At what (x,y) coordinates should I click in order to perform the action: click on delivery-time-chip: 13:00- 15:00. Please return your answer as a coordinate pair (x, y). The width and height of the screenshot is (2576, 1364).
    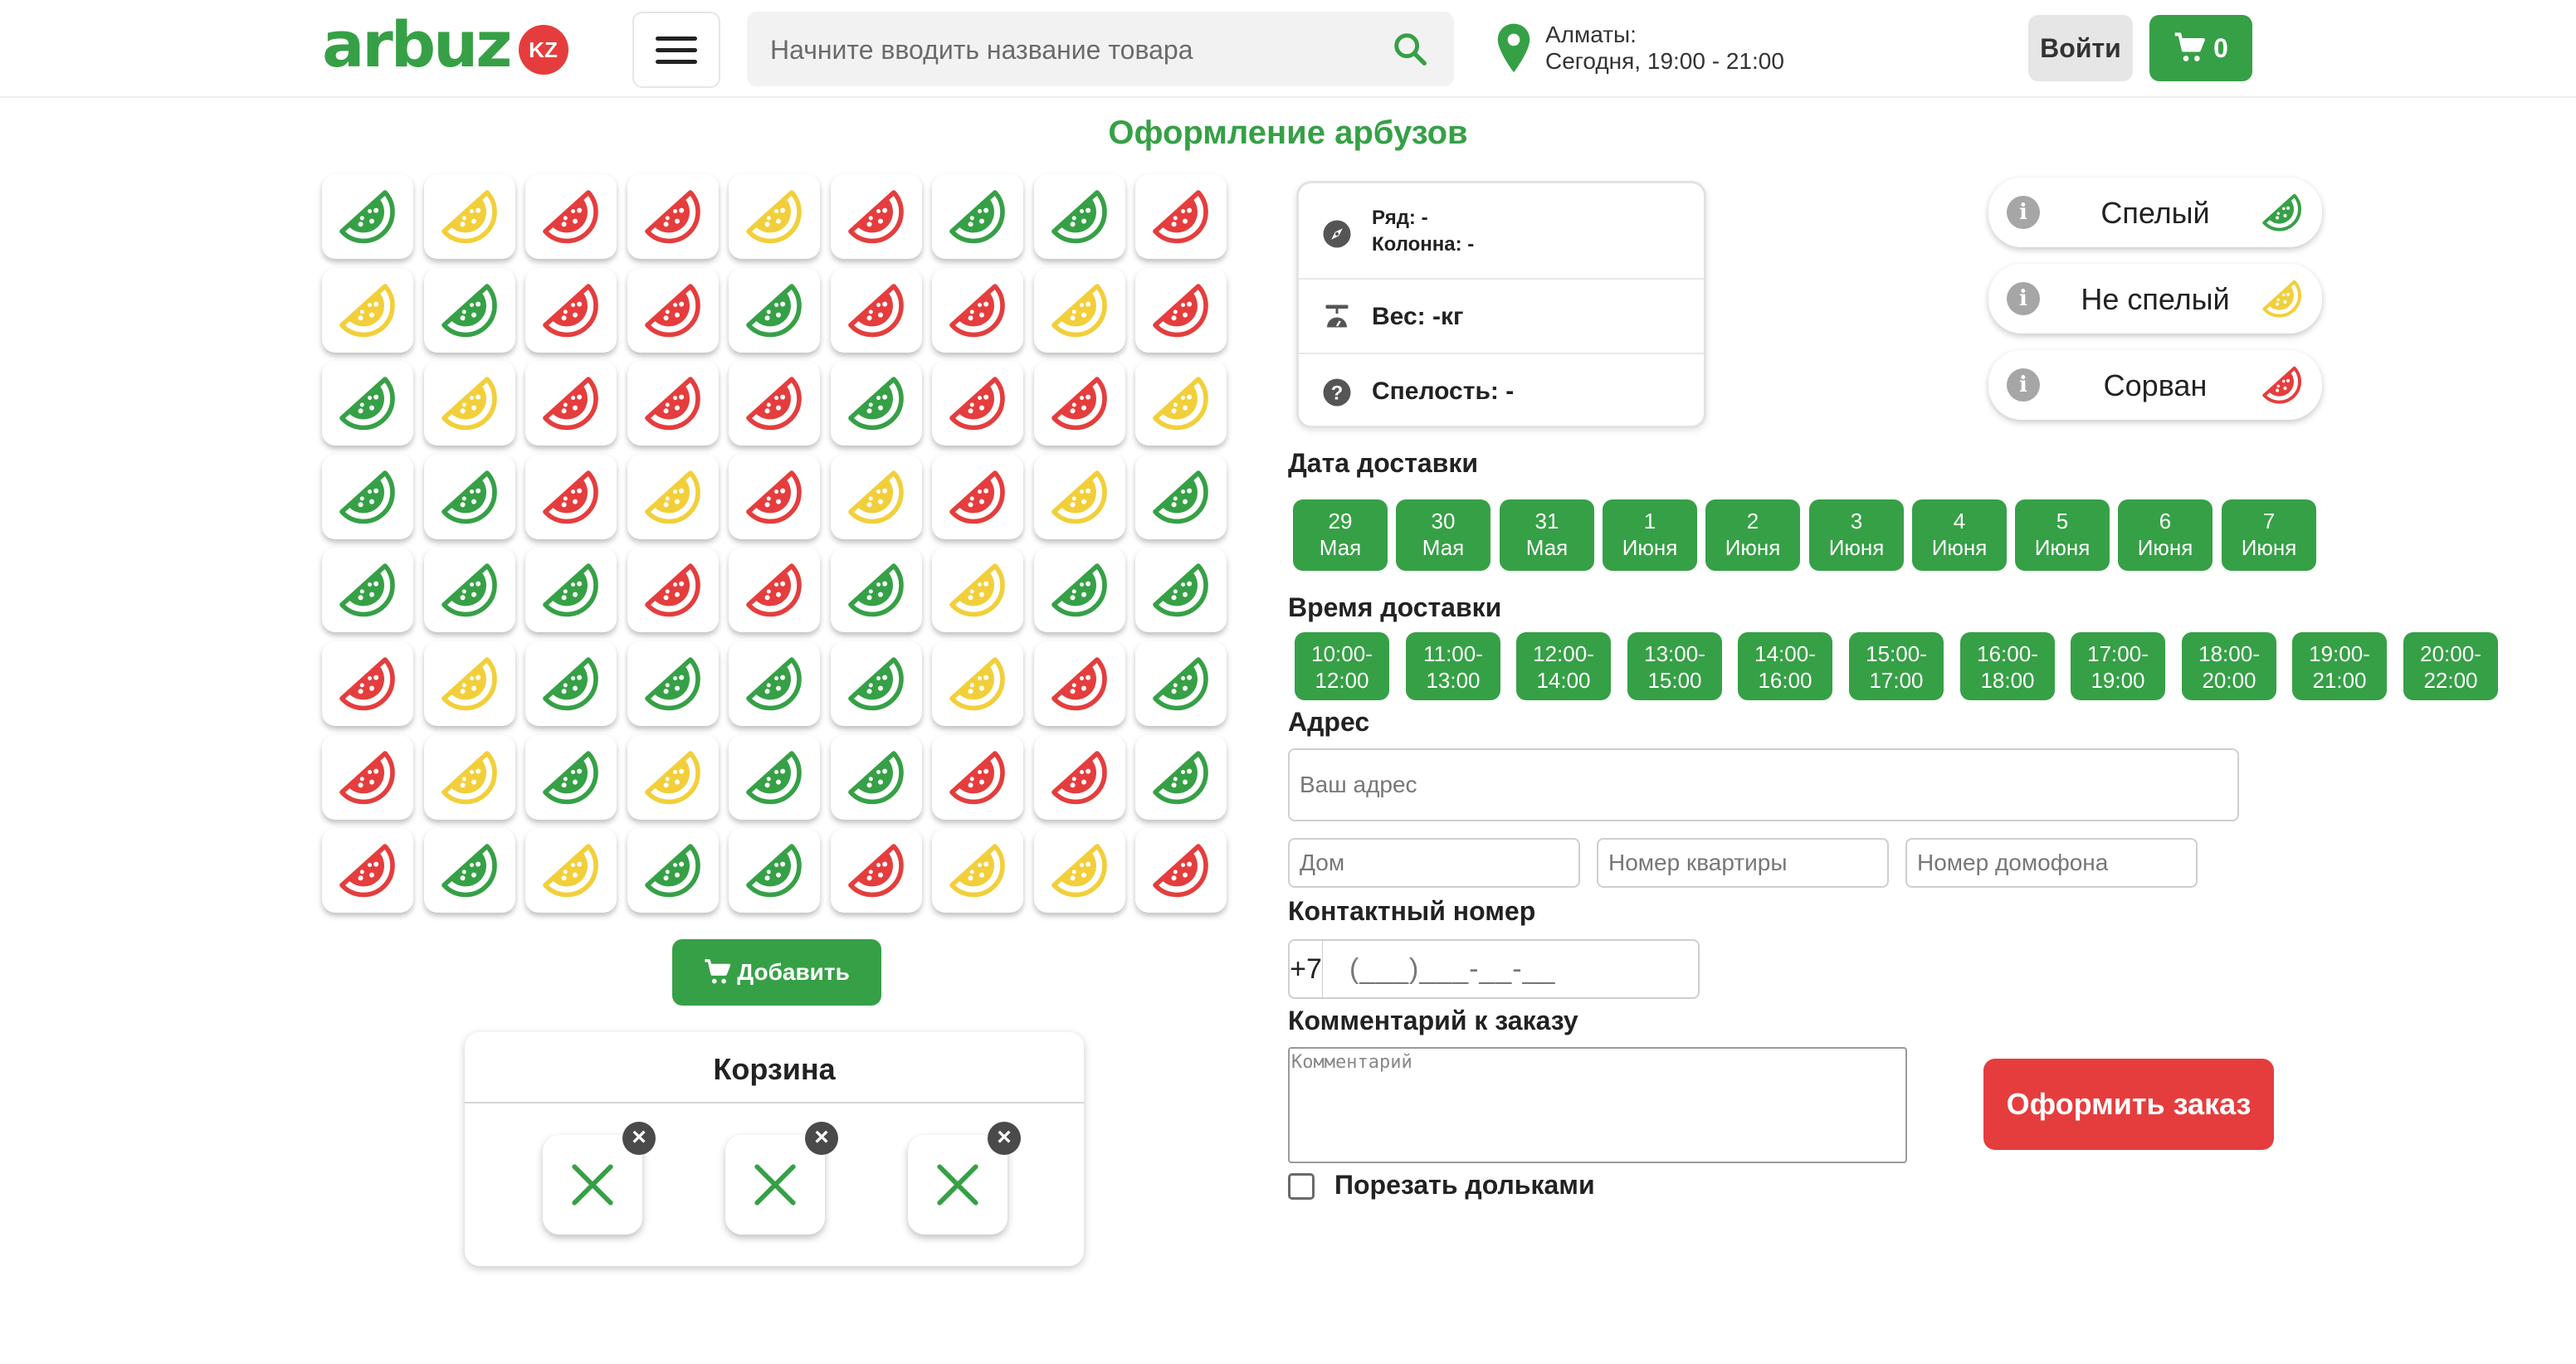
    Looking at the image, I should click on (1675, 666).